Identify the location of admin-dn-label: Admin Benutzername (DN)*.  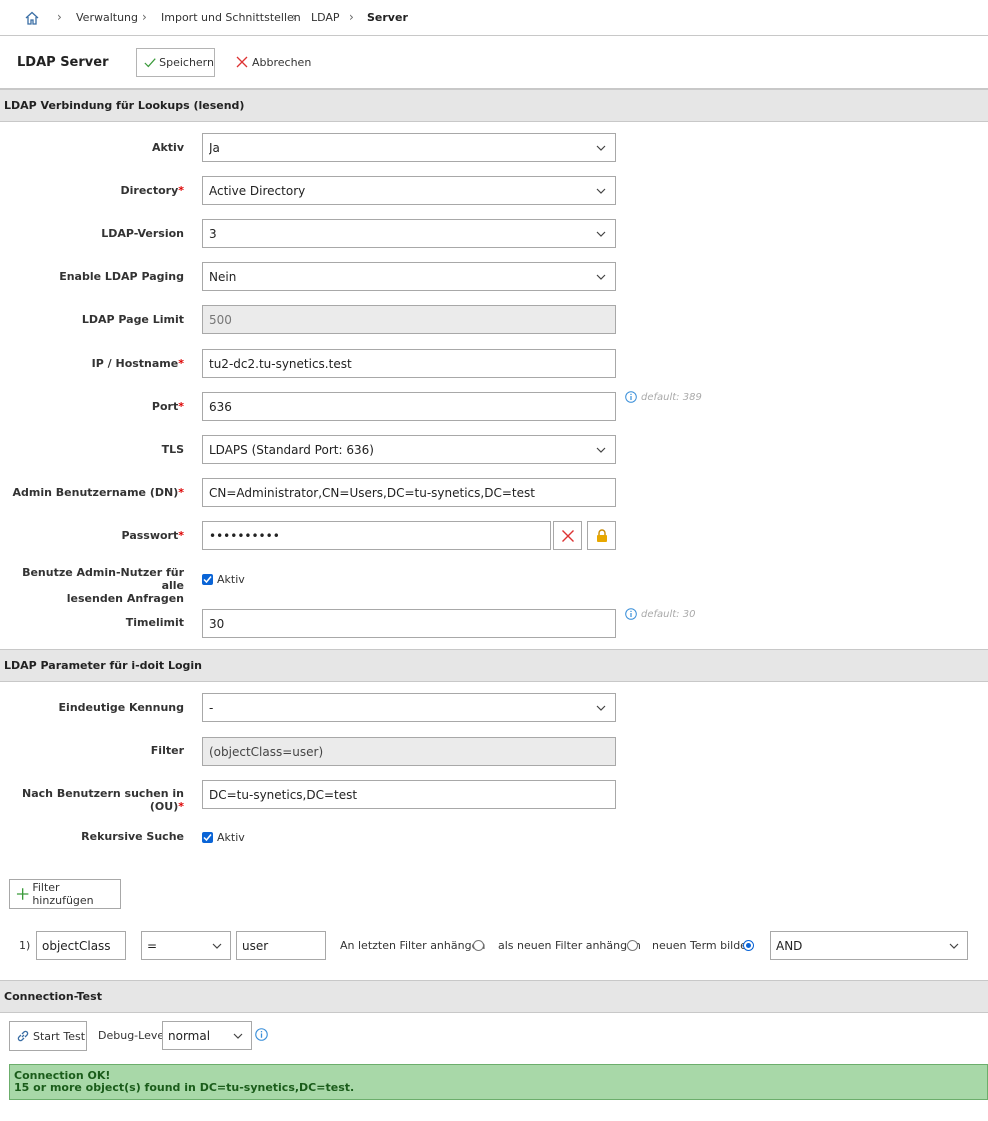
(98, 492).